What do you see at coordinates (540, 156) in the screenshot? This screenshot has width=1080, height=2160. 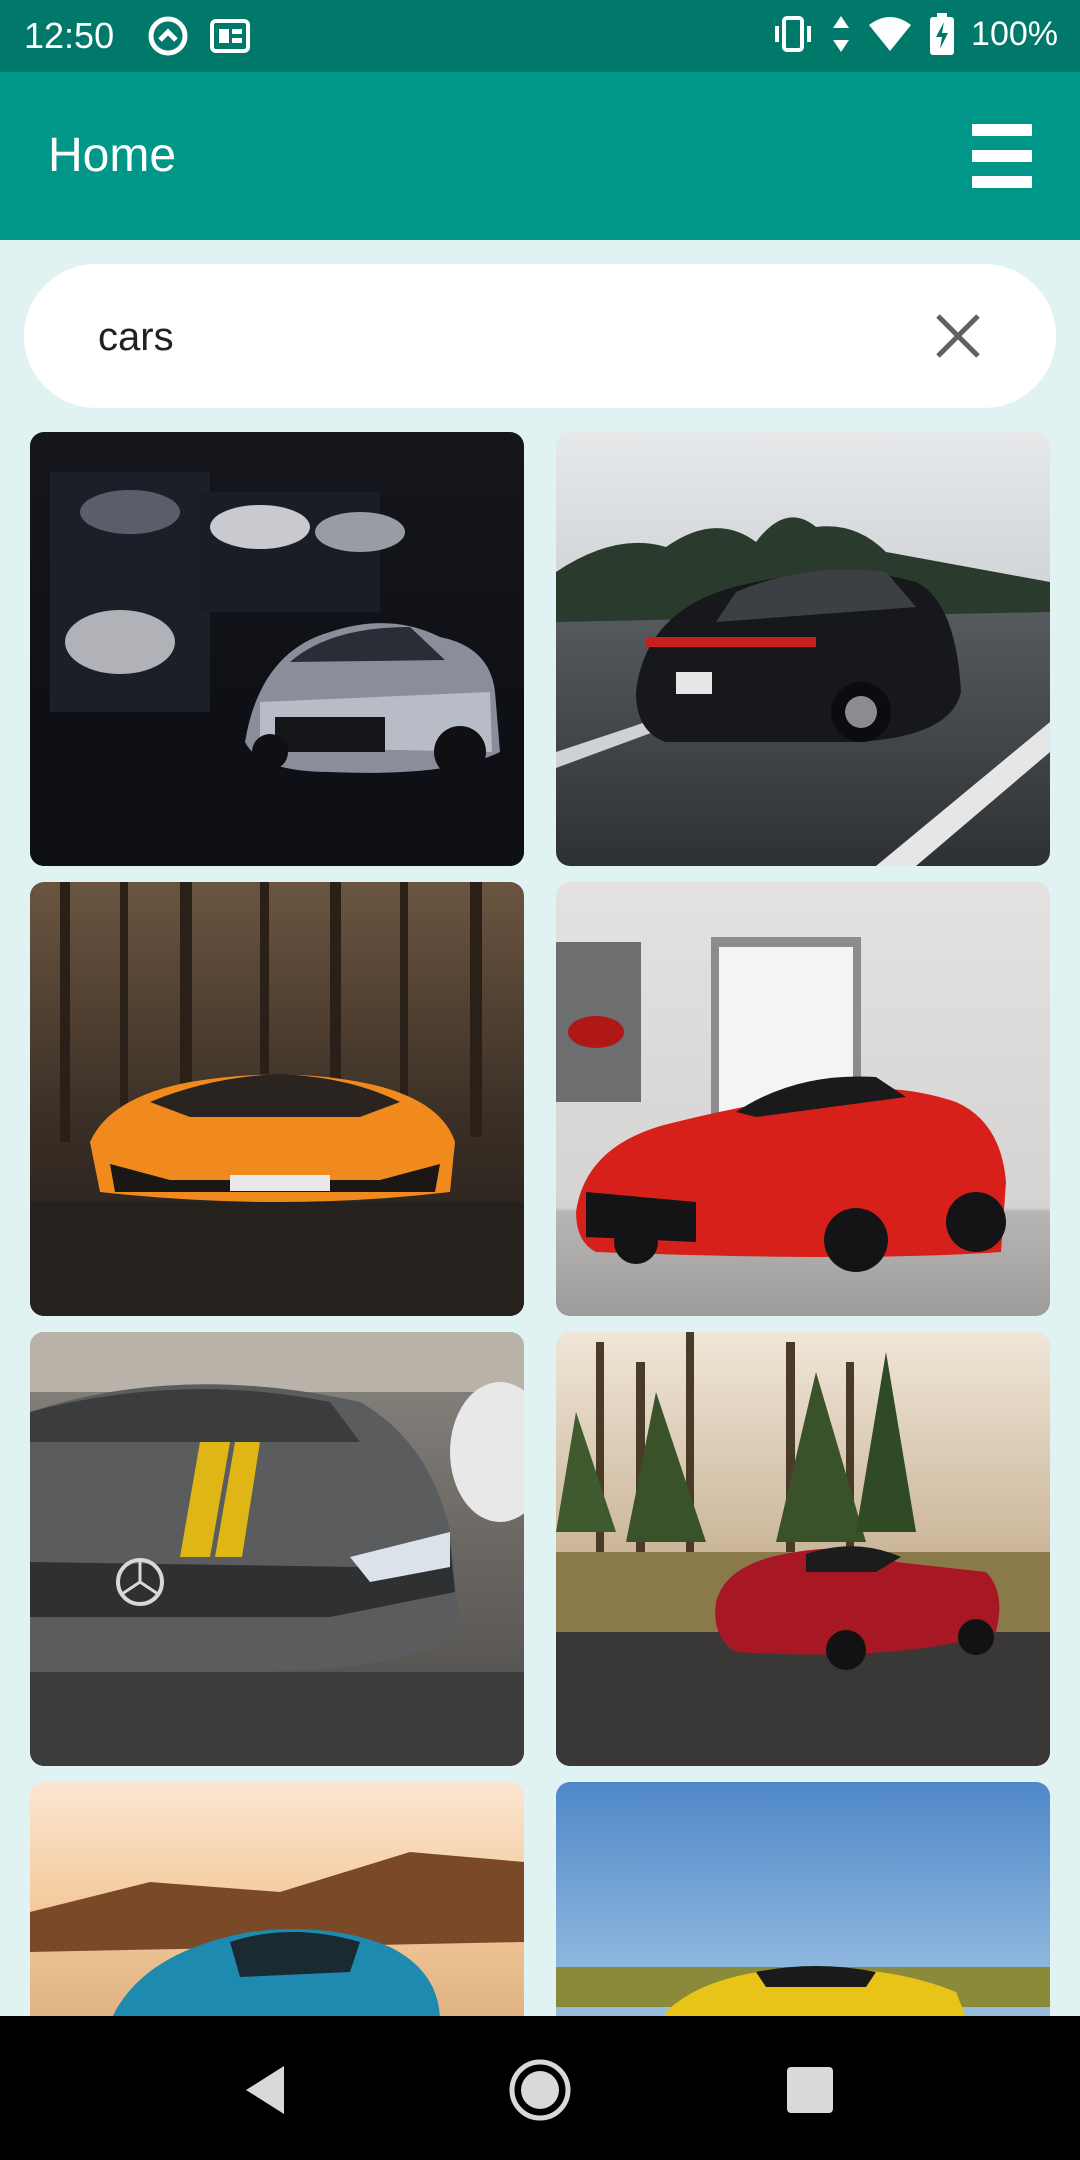 I see `app-bar: Home` at bounding box center [540, 156].